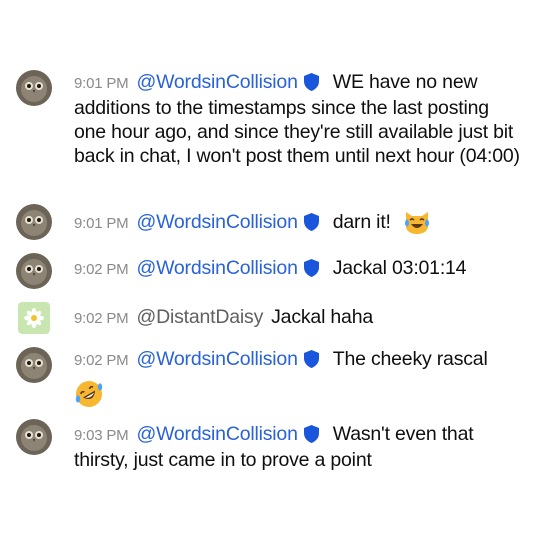  I want to click on message-text: Jackal haha, so click(322, 317).